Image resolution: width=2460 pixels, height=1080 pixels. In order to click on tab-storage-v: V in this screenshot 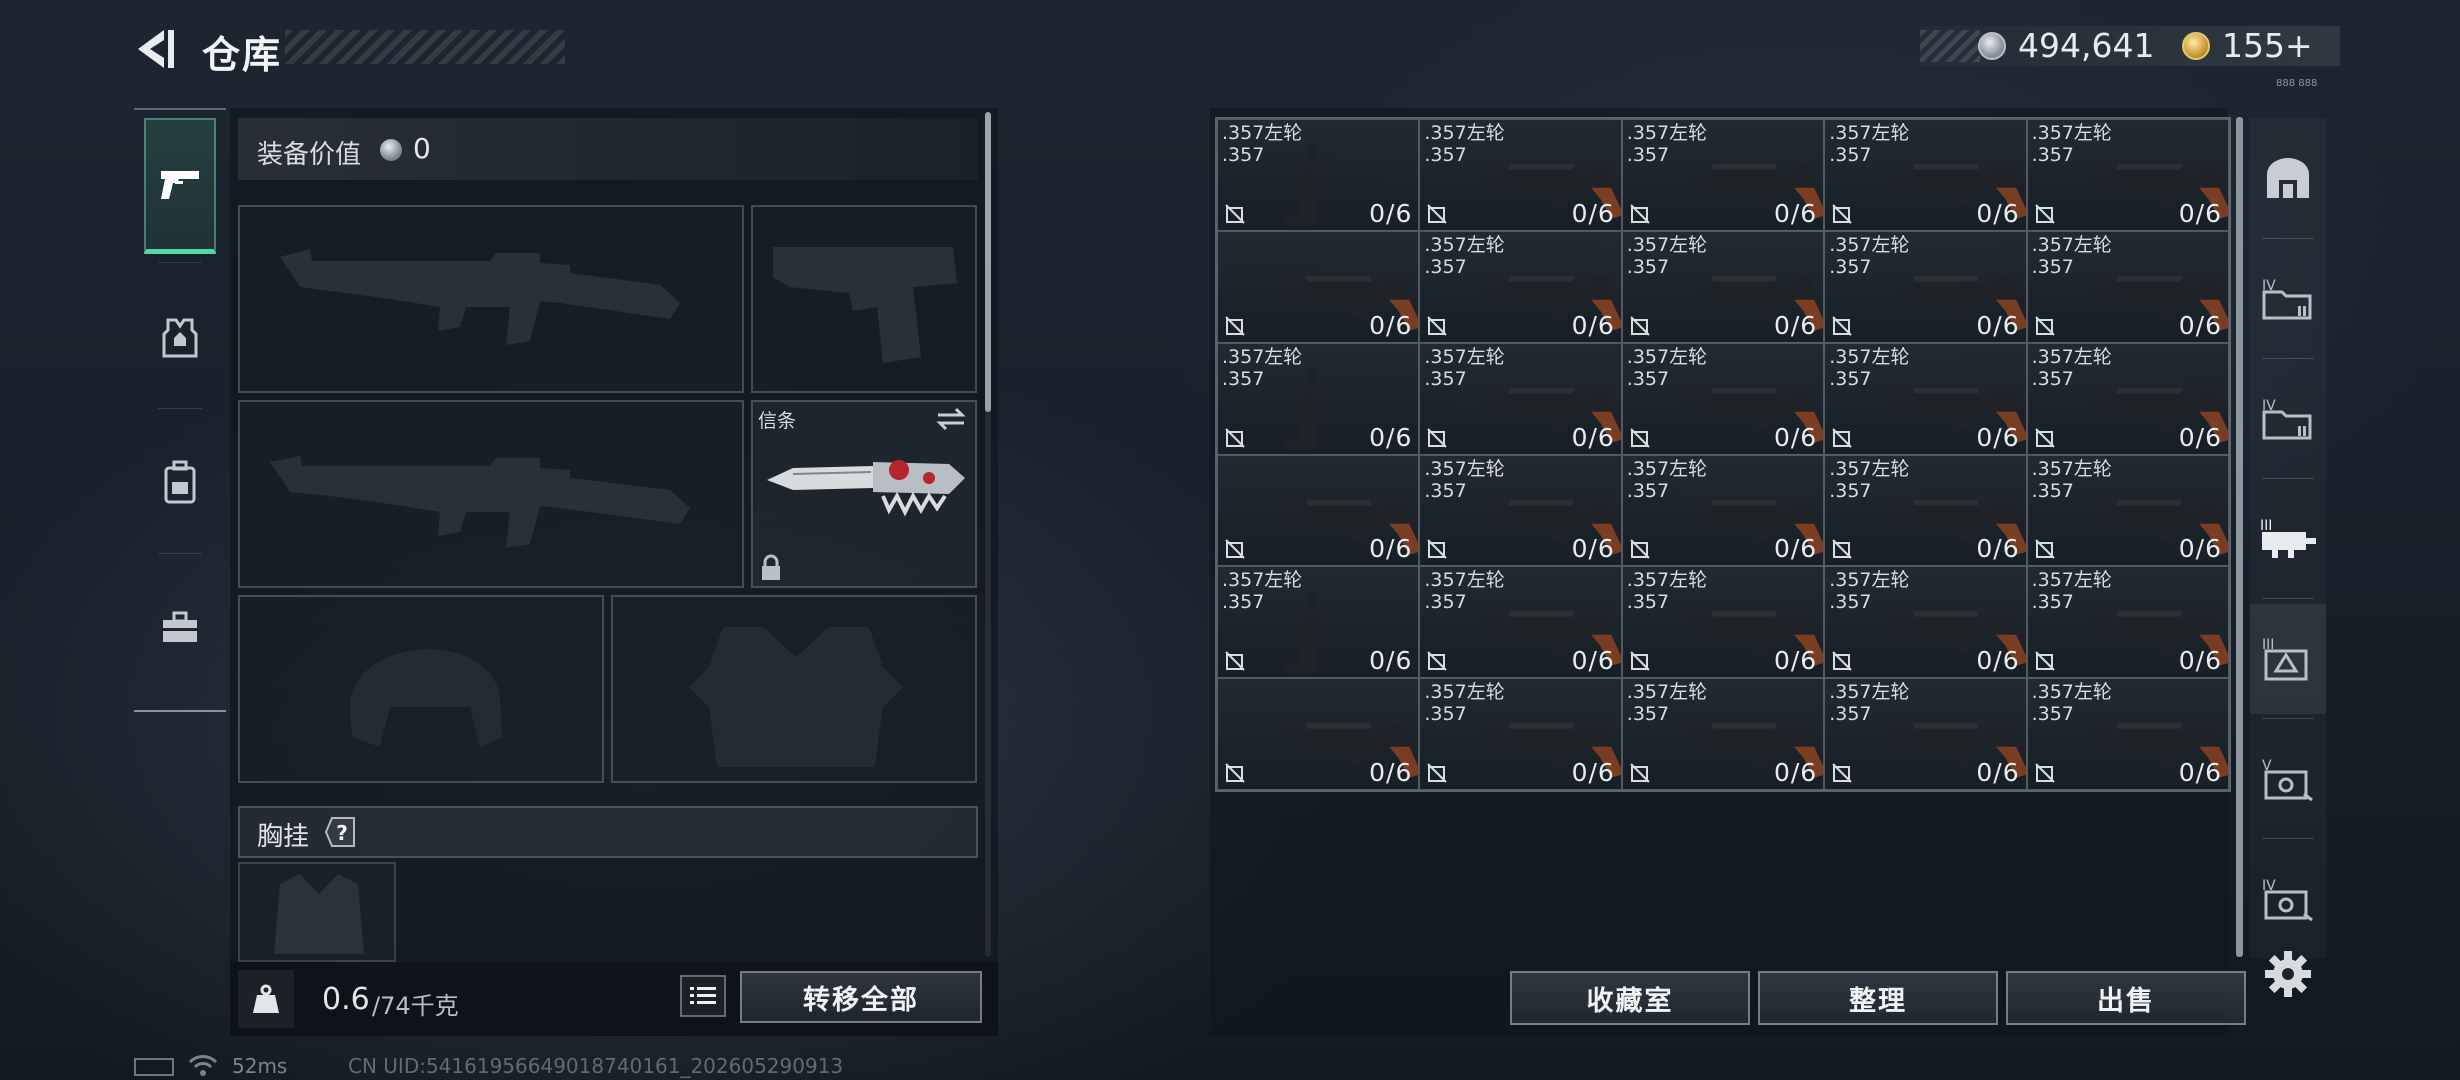, I will do `click(2288, 779)`.